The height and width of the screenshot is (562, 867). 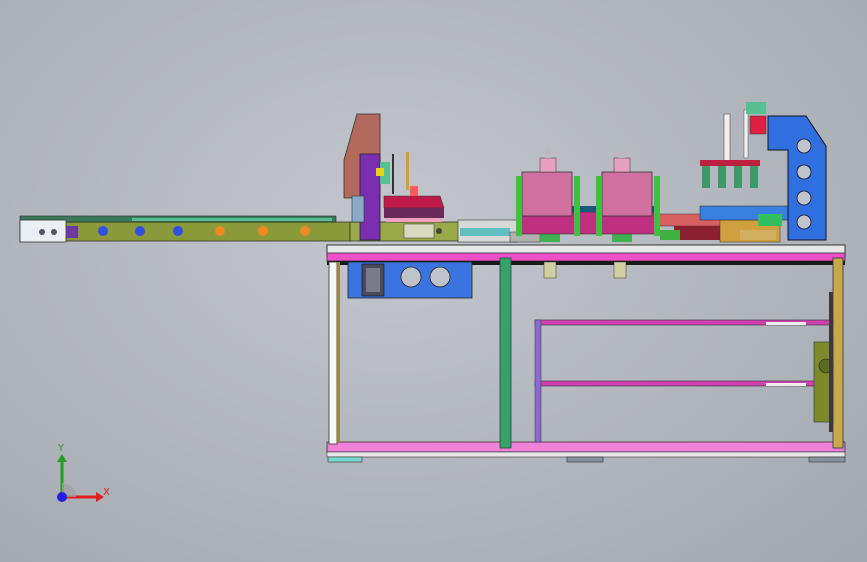 I want to click on y-axis-label: Y, so click(x=61, y=448).